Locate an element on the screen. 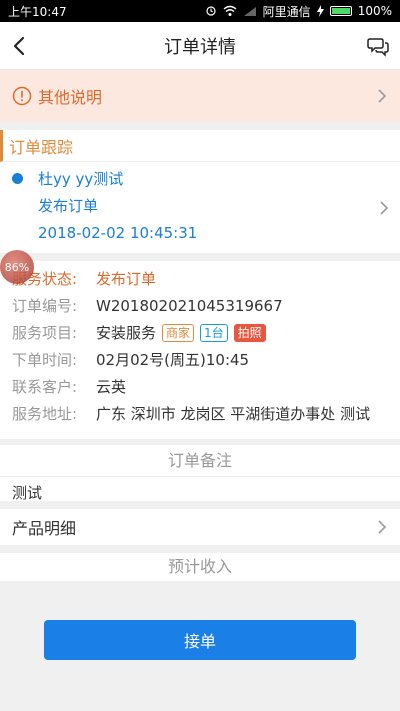 Image resolution: width=400 pixels, height=711 pixels. service-item-row: 服务项目: 安装服务 商家 1台 拍照 is located at coordinates (200, 333).